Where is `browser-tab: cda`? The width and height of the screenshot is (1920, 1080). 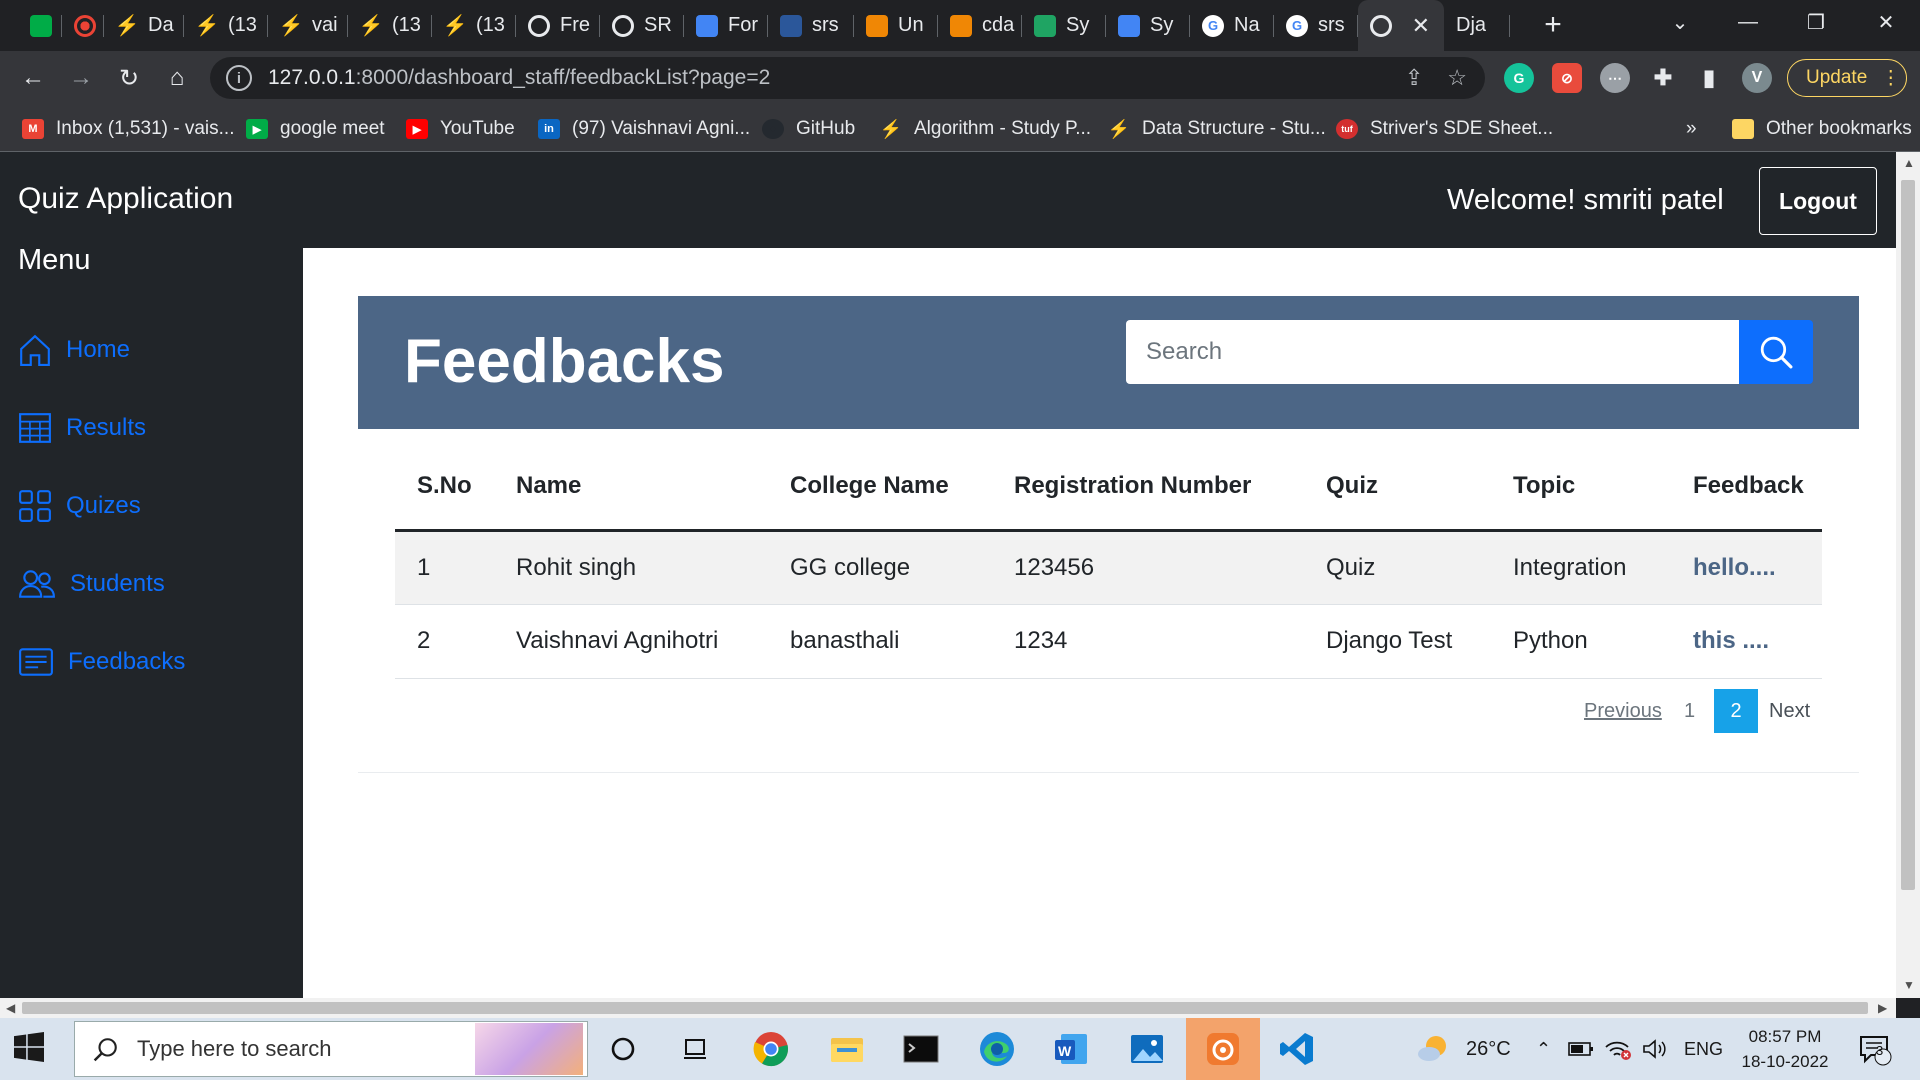
browser-tab: cda is located at coordinates (980, 25).